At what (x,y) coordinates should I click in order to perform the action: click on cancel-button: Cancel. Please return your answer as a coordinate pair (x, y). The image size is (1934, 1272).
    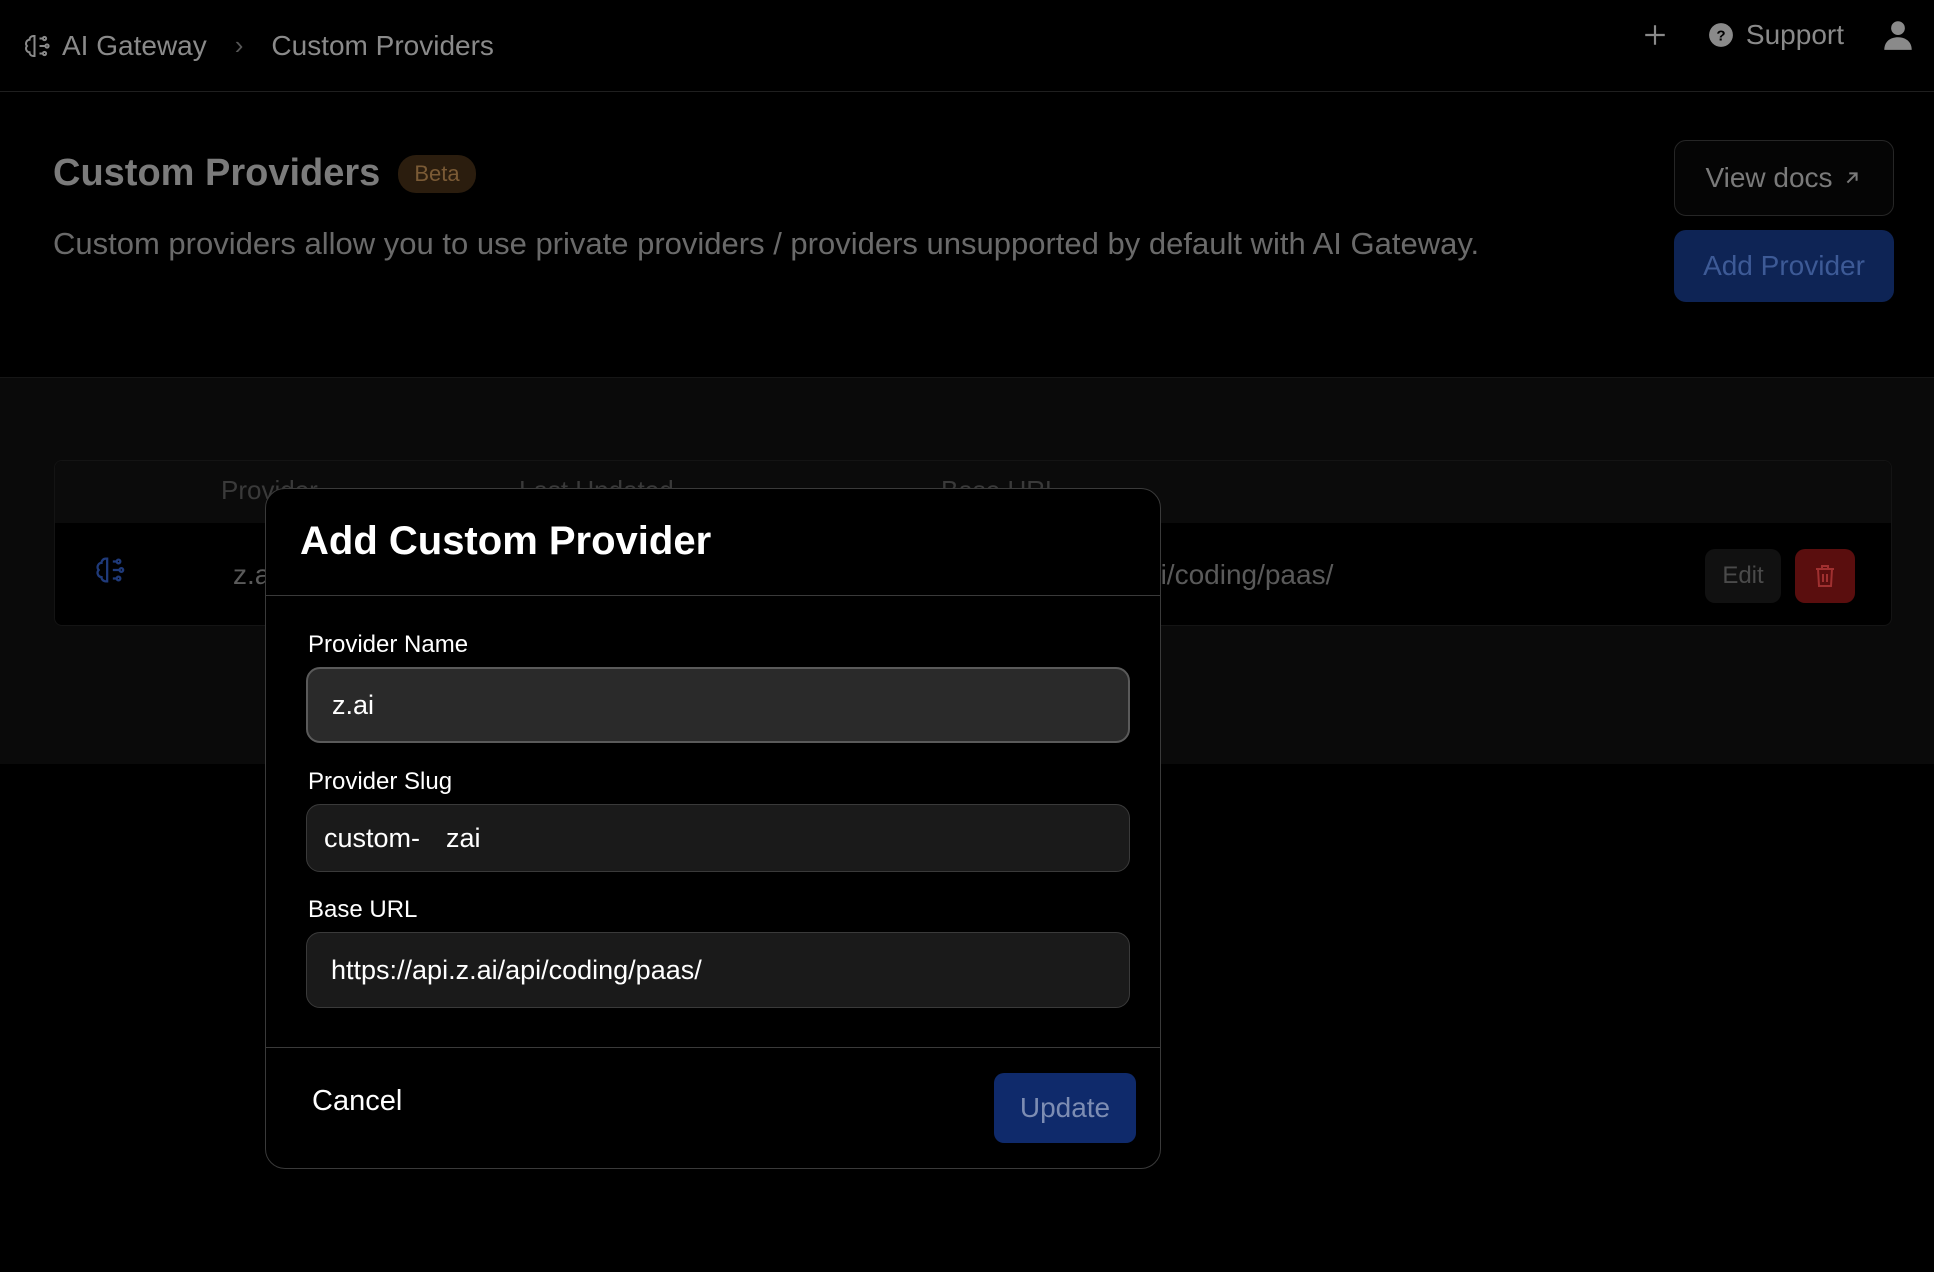
    Looking at the image, I should click on (357, 1101).